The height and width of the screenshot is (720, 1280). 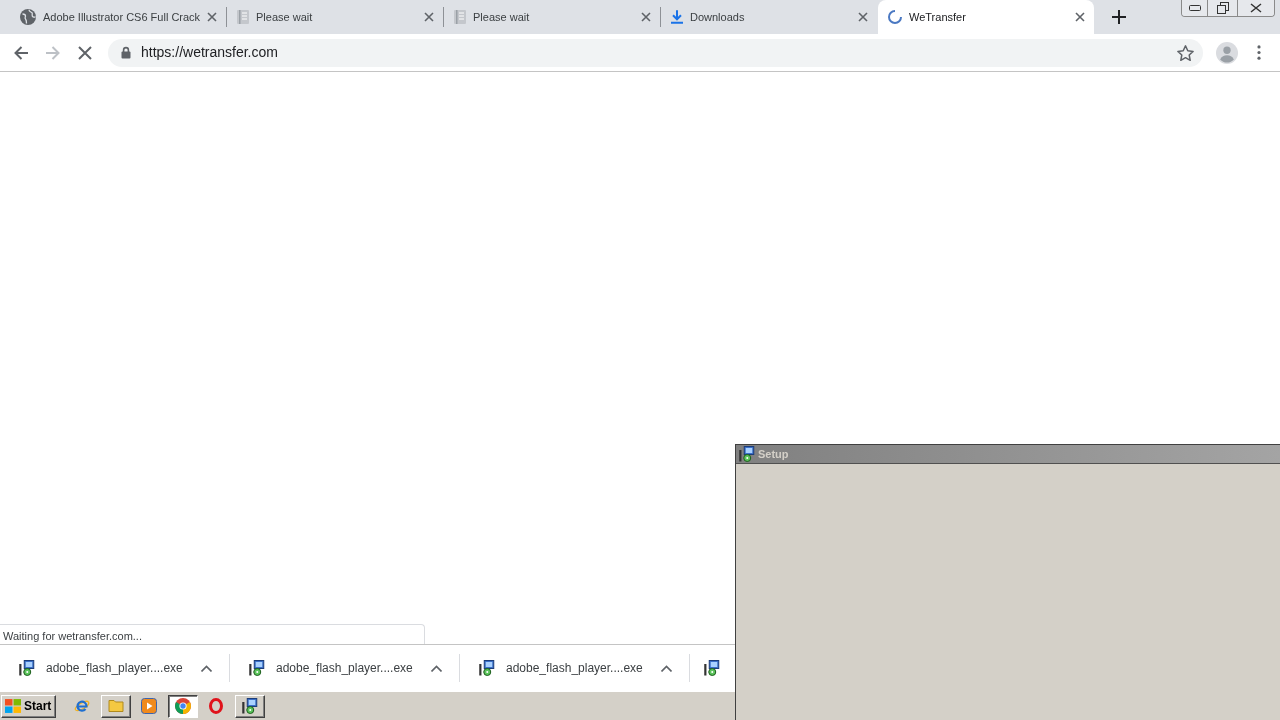 I want to click on lock-icon, so click(x=126, y=52).